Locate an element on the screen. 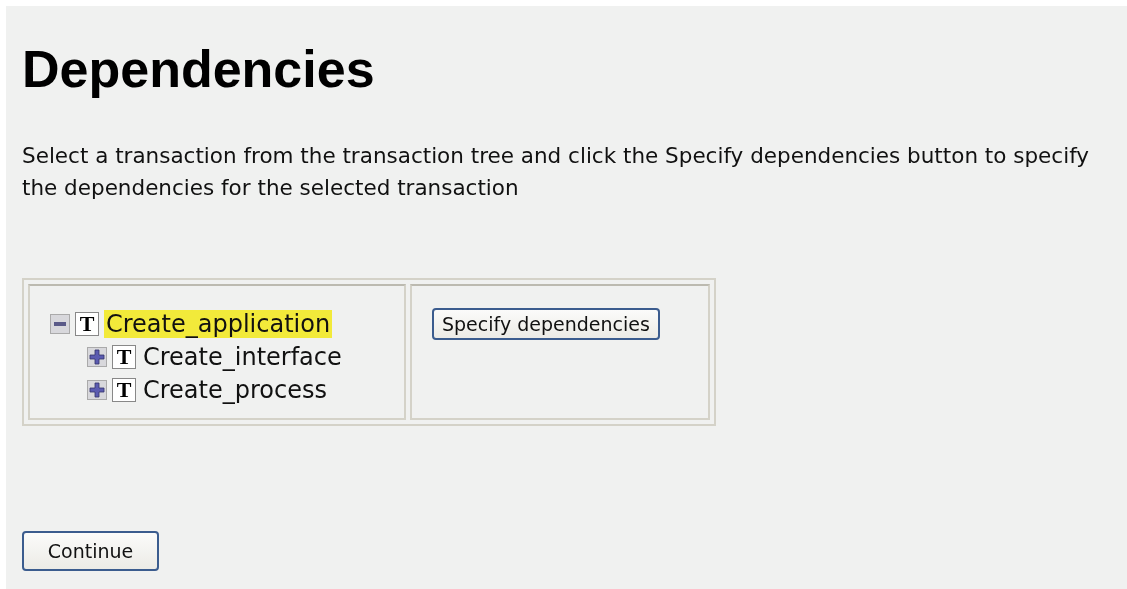 This screenshot has width=1127, height=589. collapse-icon is located at coordinates (60, 324).